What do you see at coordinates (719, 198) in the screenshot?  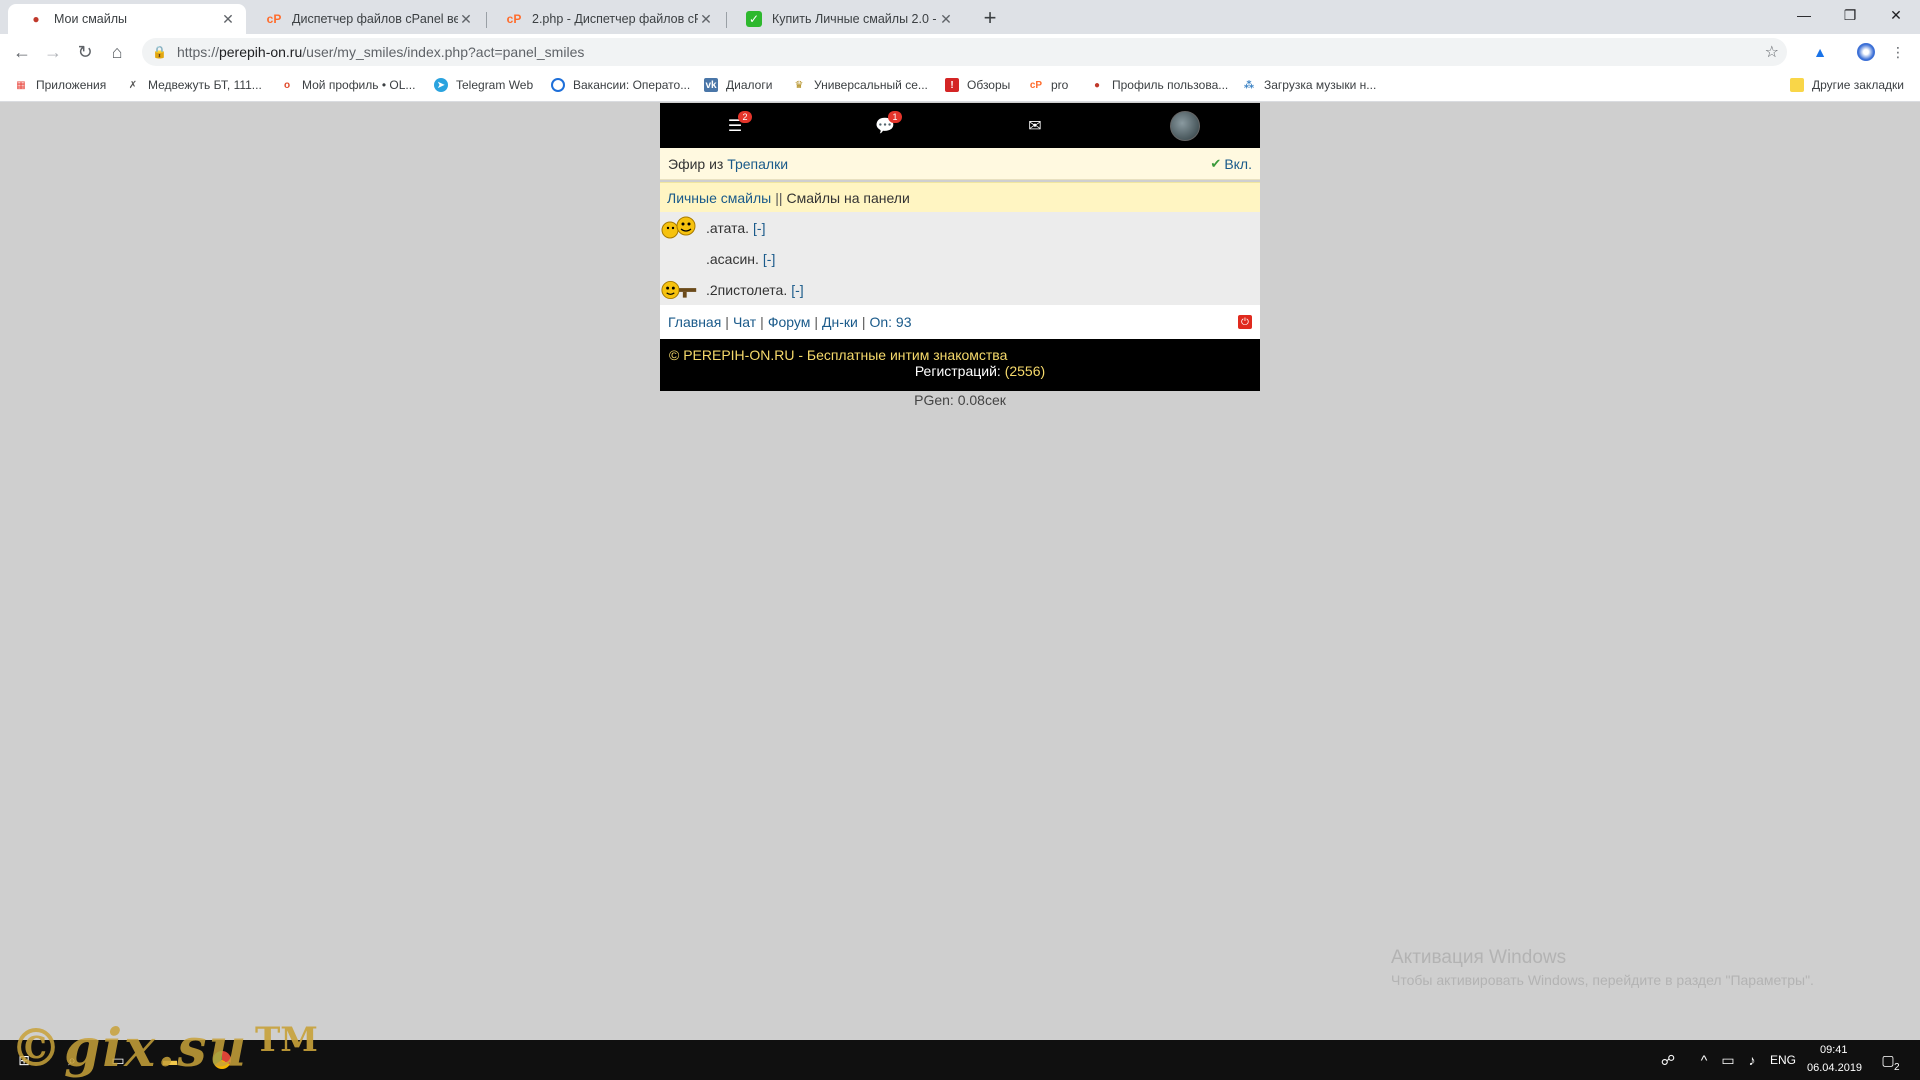 I see `tab-personal-smiles: Личные смайлы` at bounding box center [719, 198].